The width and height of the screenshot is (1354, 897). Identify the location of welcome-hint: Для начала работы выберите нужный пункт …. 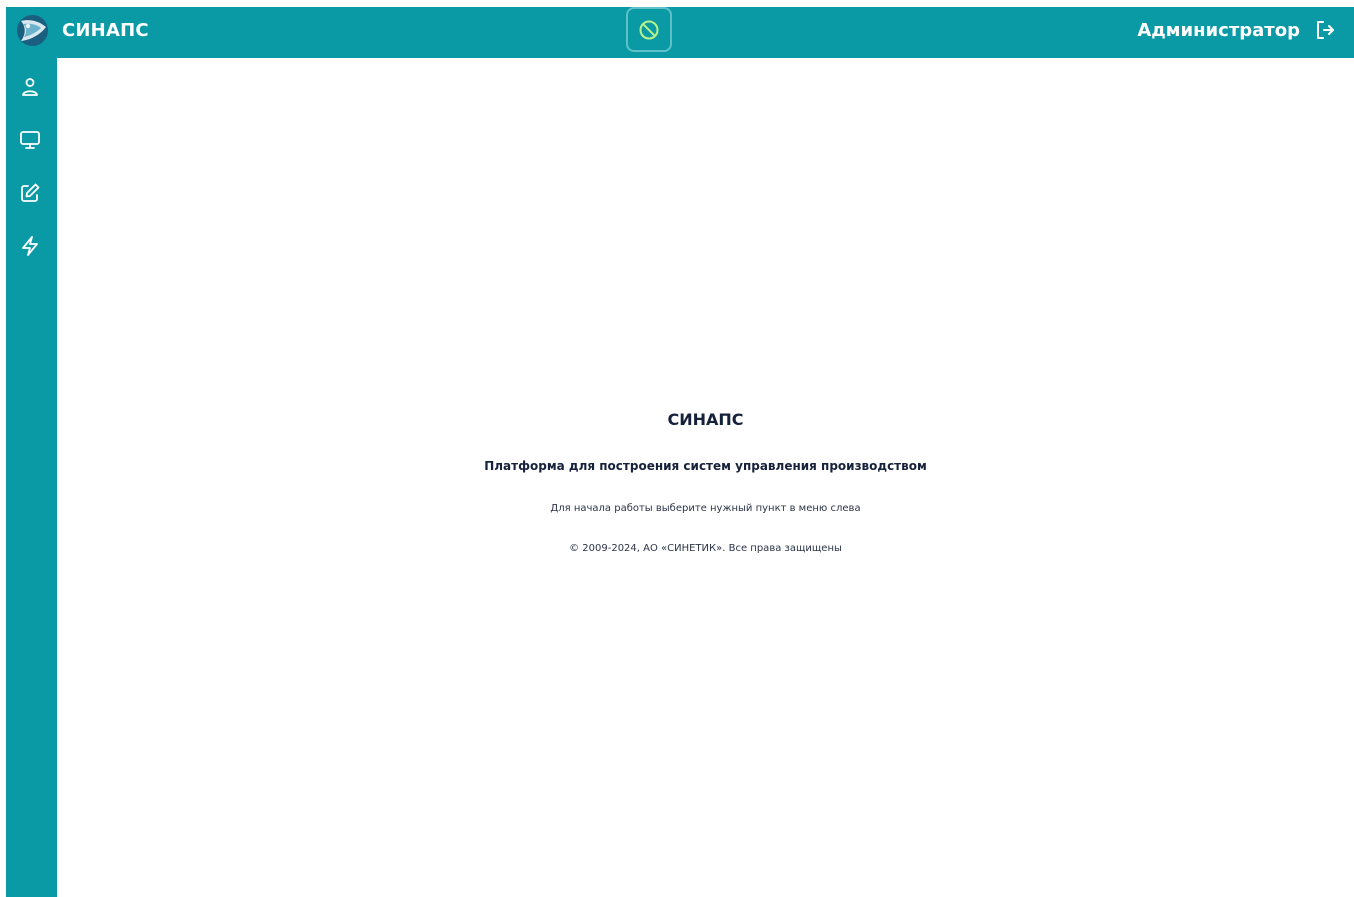
(705, 508).